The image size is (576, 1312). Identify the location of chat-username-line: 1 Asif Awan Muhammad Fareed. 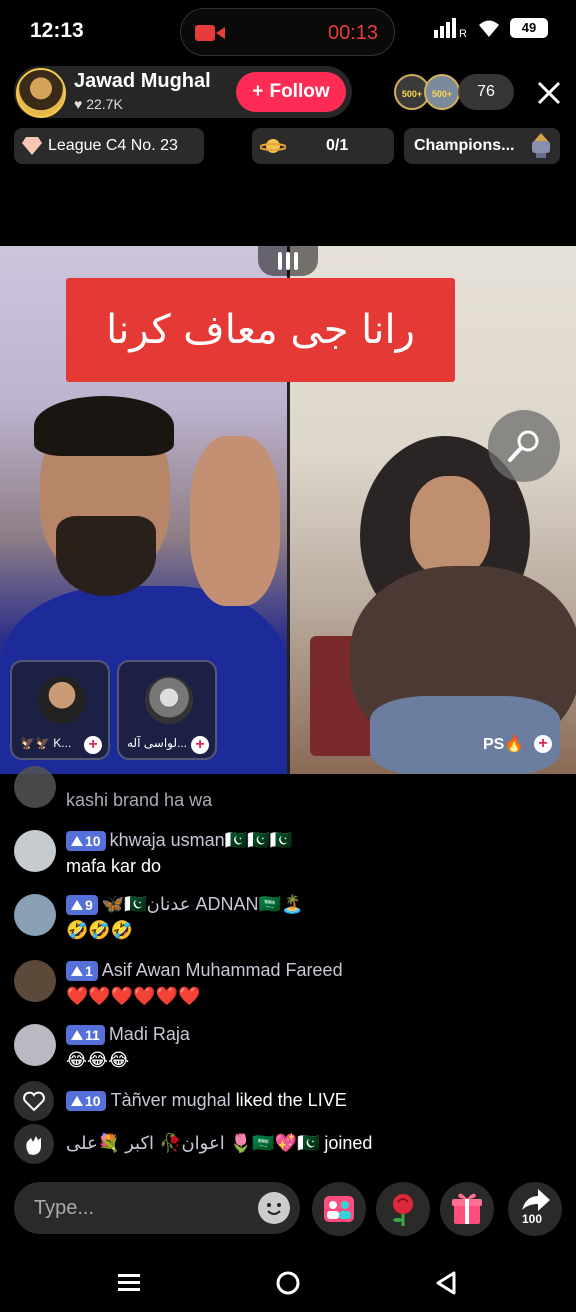
(204, 970).